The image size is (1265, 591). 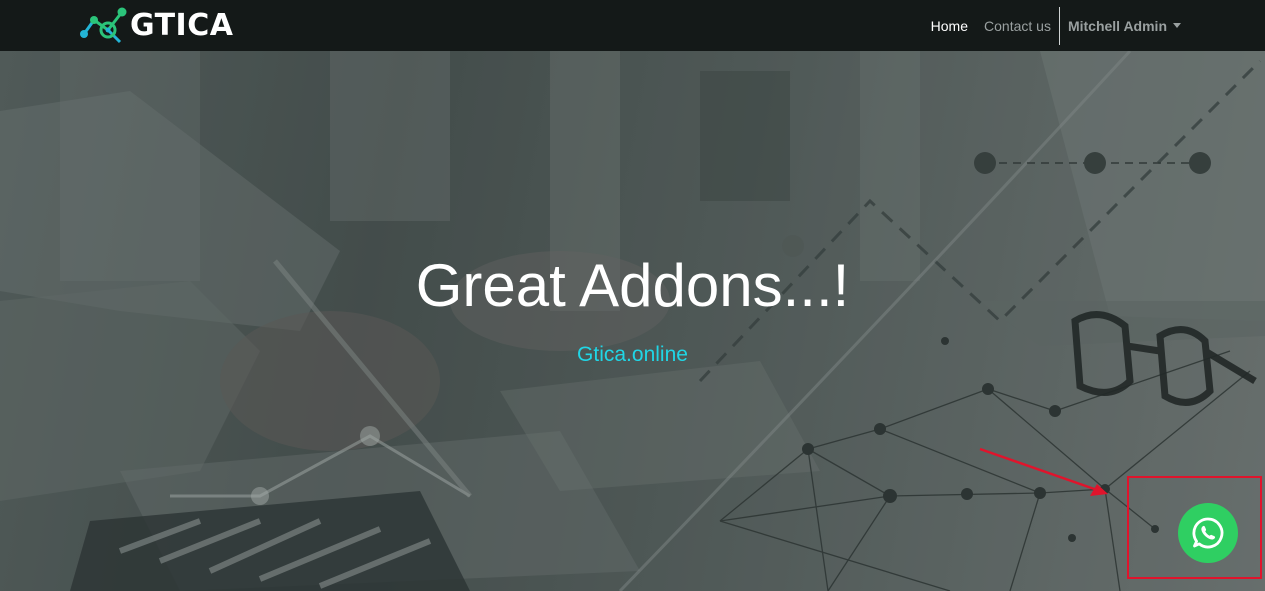 I want to click on caret-down-icon, so click(x=1177, y=25).